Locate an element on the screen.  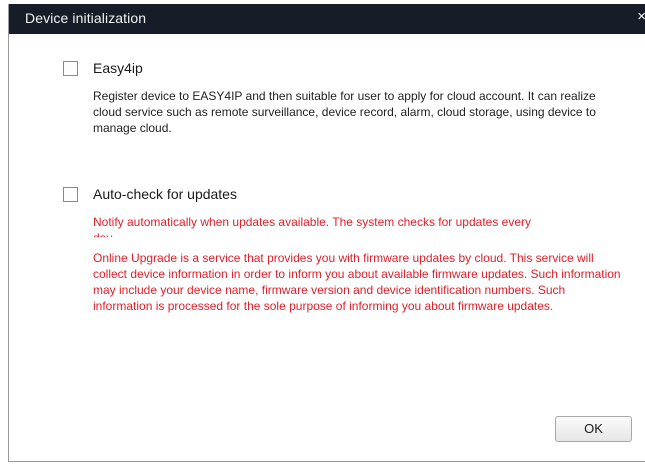
dialog-title: Device initialization is located at coordinates (86, 18).